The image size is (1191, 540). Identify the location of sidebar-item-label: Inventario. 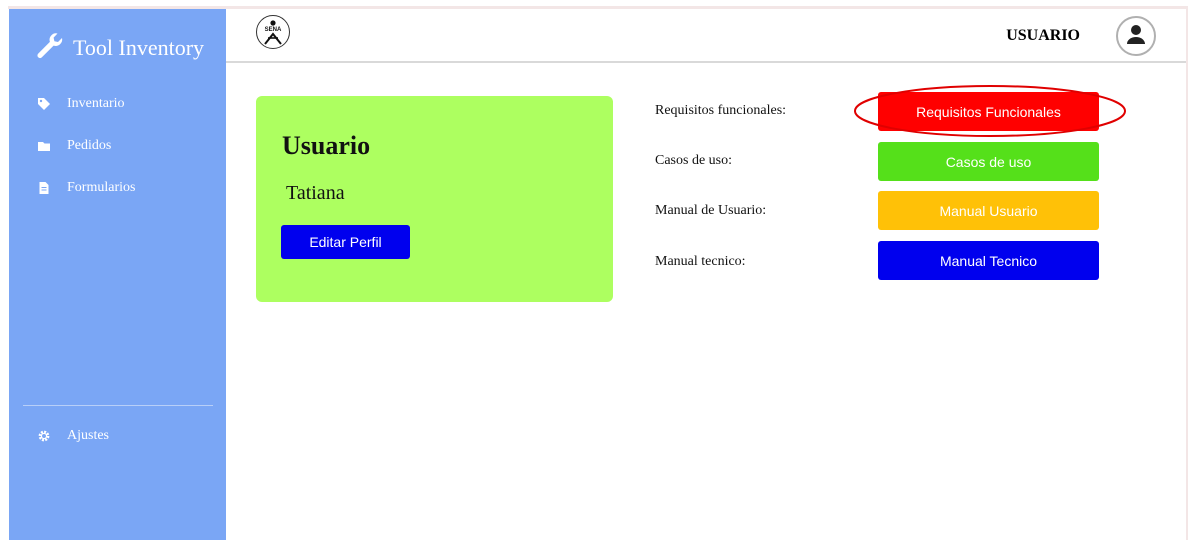
(96, 103).